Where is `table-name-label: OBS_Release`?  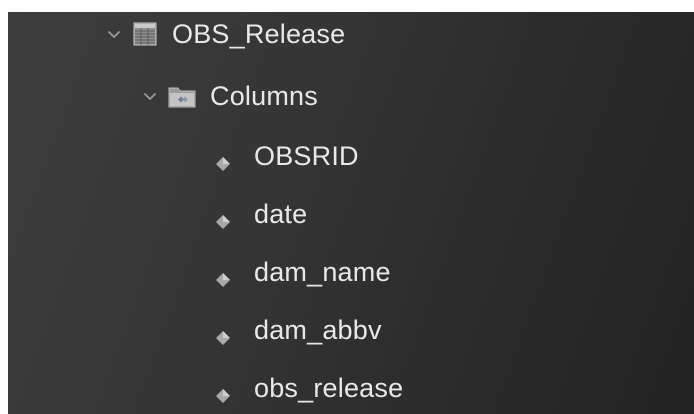 table-name-label: OBS_Release is located at coordinates (259, 33).